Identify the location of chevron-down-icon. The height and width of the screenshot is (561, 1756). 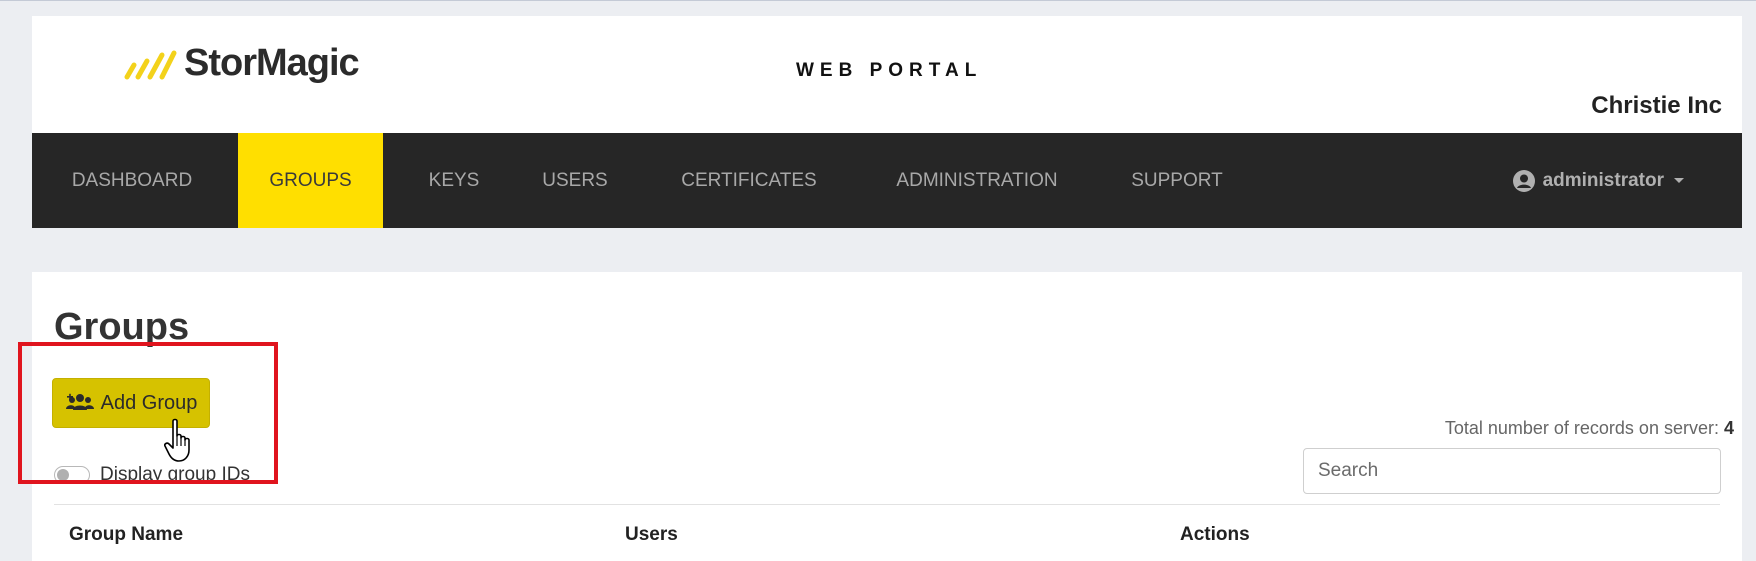
(1679, 180).